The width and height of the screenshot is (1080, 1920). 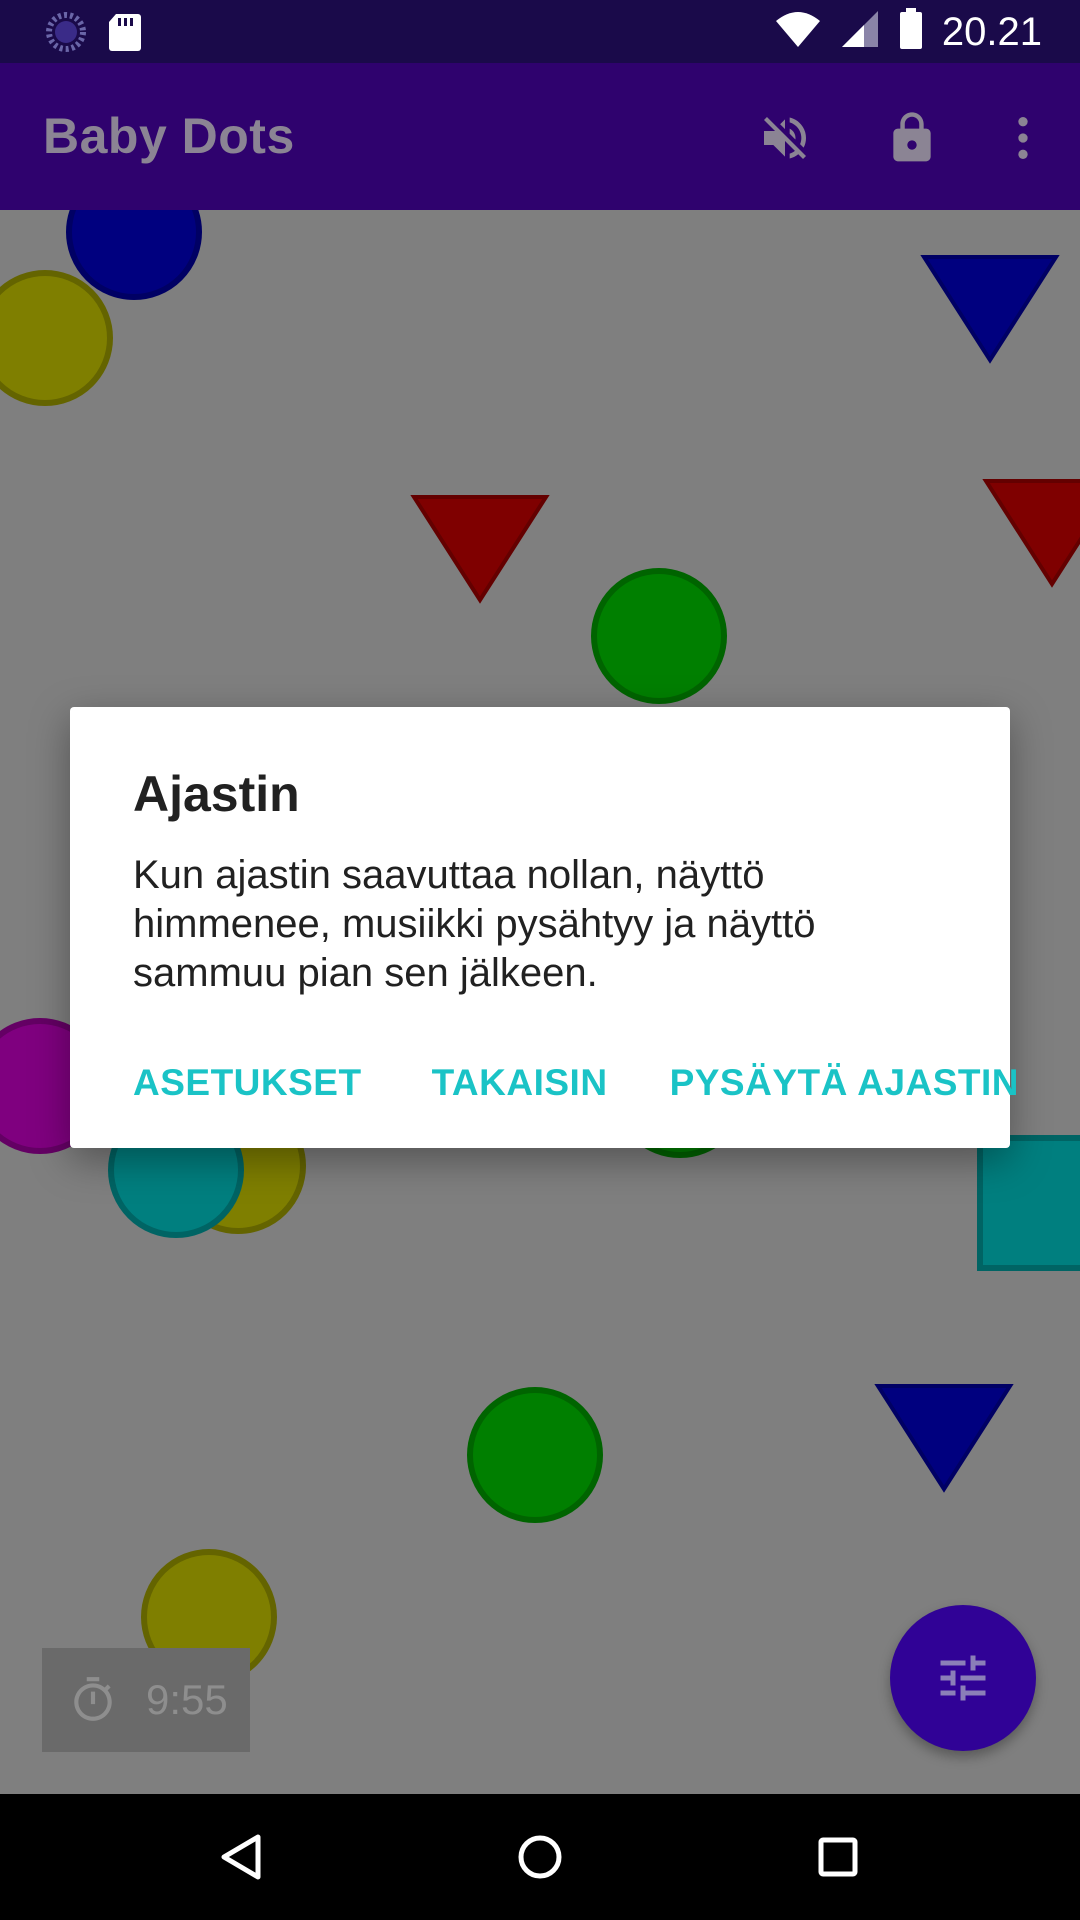 I want to click on dialog-actions: ASETUKSET TAKAISIN PYSÄYTÄ AJASTIN, so click(x=576, y=1083).